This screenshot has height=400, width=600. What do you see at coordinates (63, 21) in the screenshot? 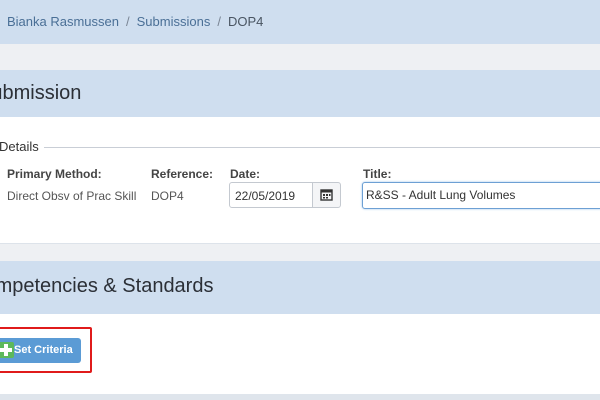
I see `breadcrumb-user-link: Bianka Rasmussen` at bounding box center [63, 21].